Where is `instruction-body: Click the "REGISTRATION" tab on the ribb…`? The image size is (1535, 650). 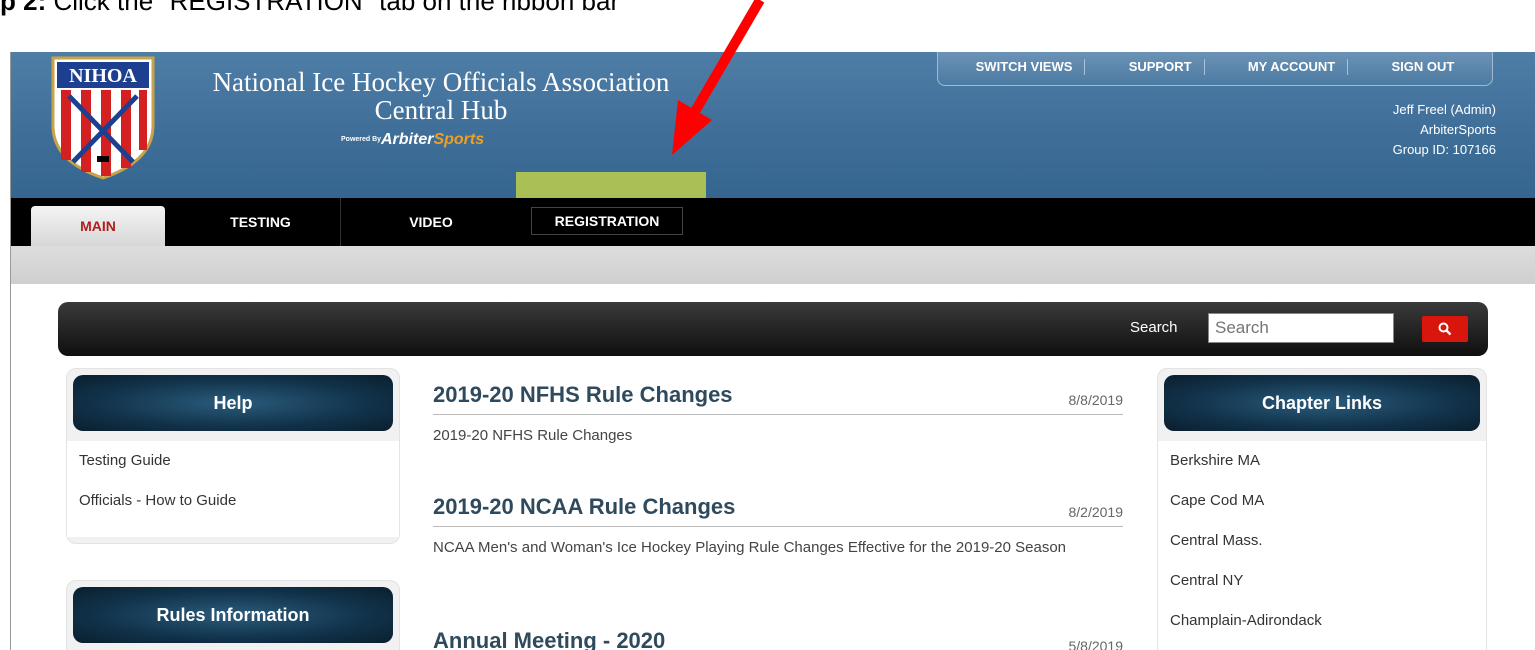 instruction-body: Click the "REGISTRATION" tab on the ribb… is located at coordinates (333, 8).